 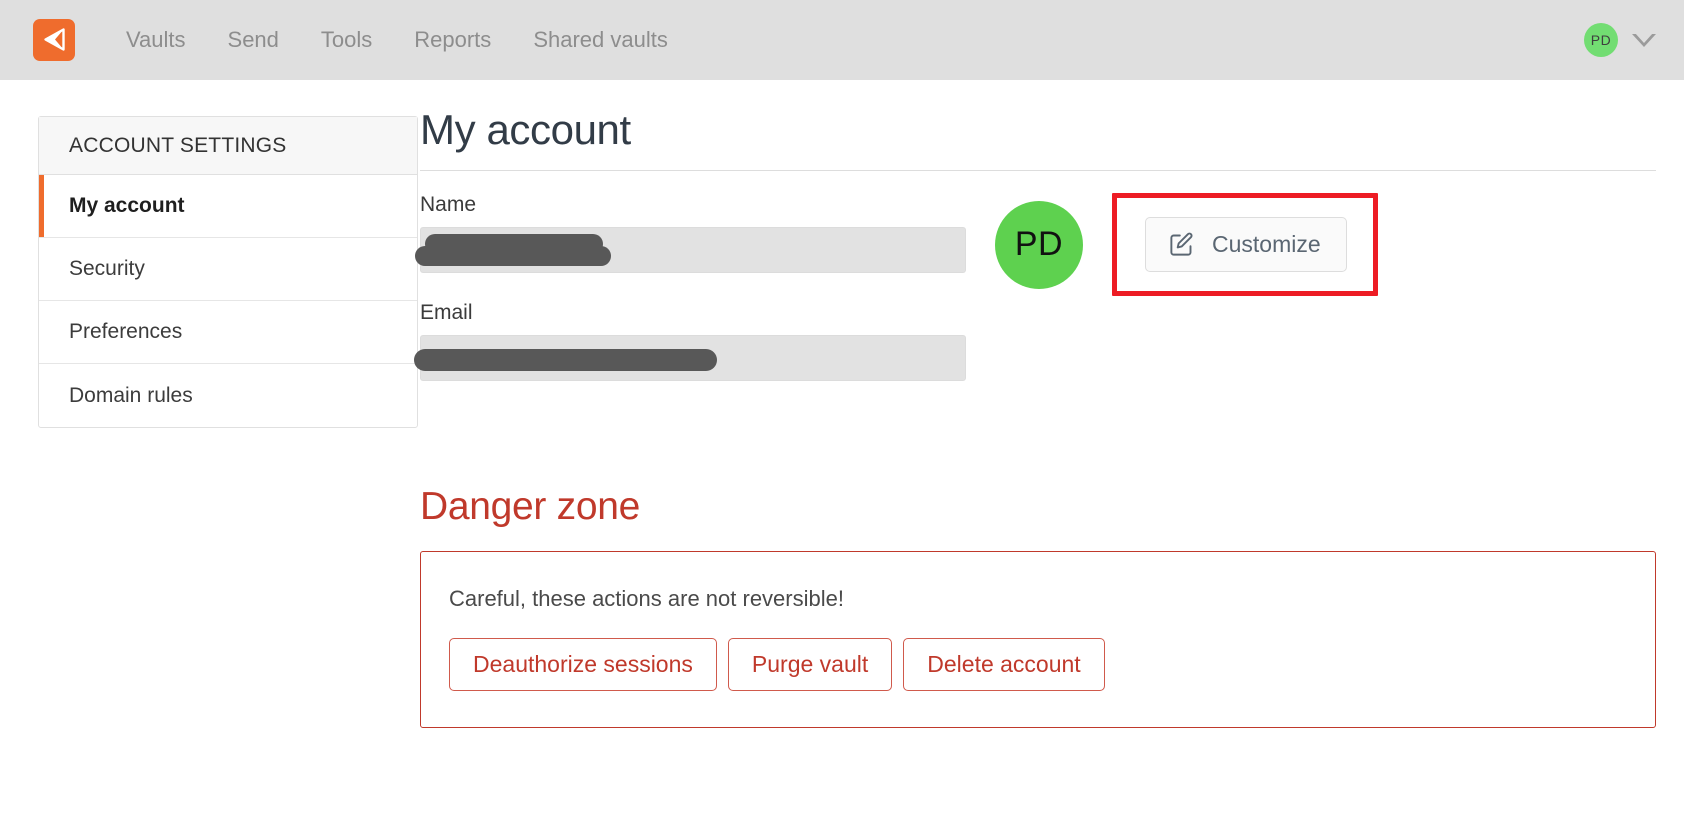 What do you see at coordinates (107, 268) in the screenshot?
I see `sidebar-item-label: Security` at bounding box center [107, 268].